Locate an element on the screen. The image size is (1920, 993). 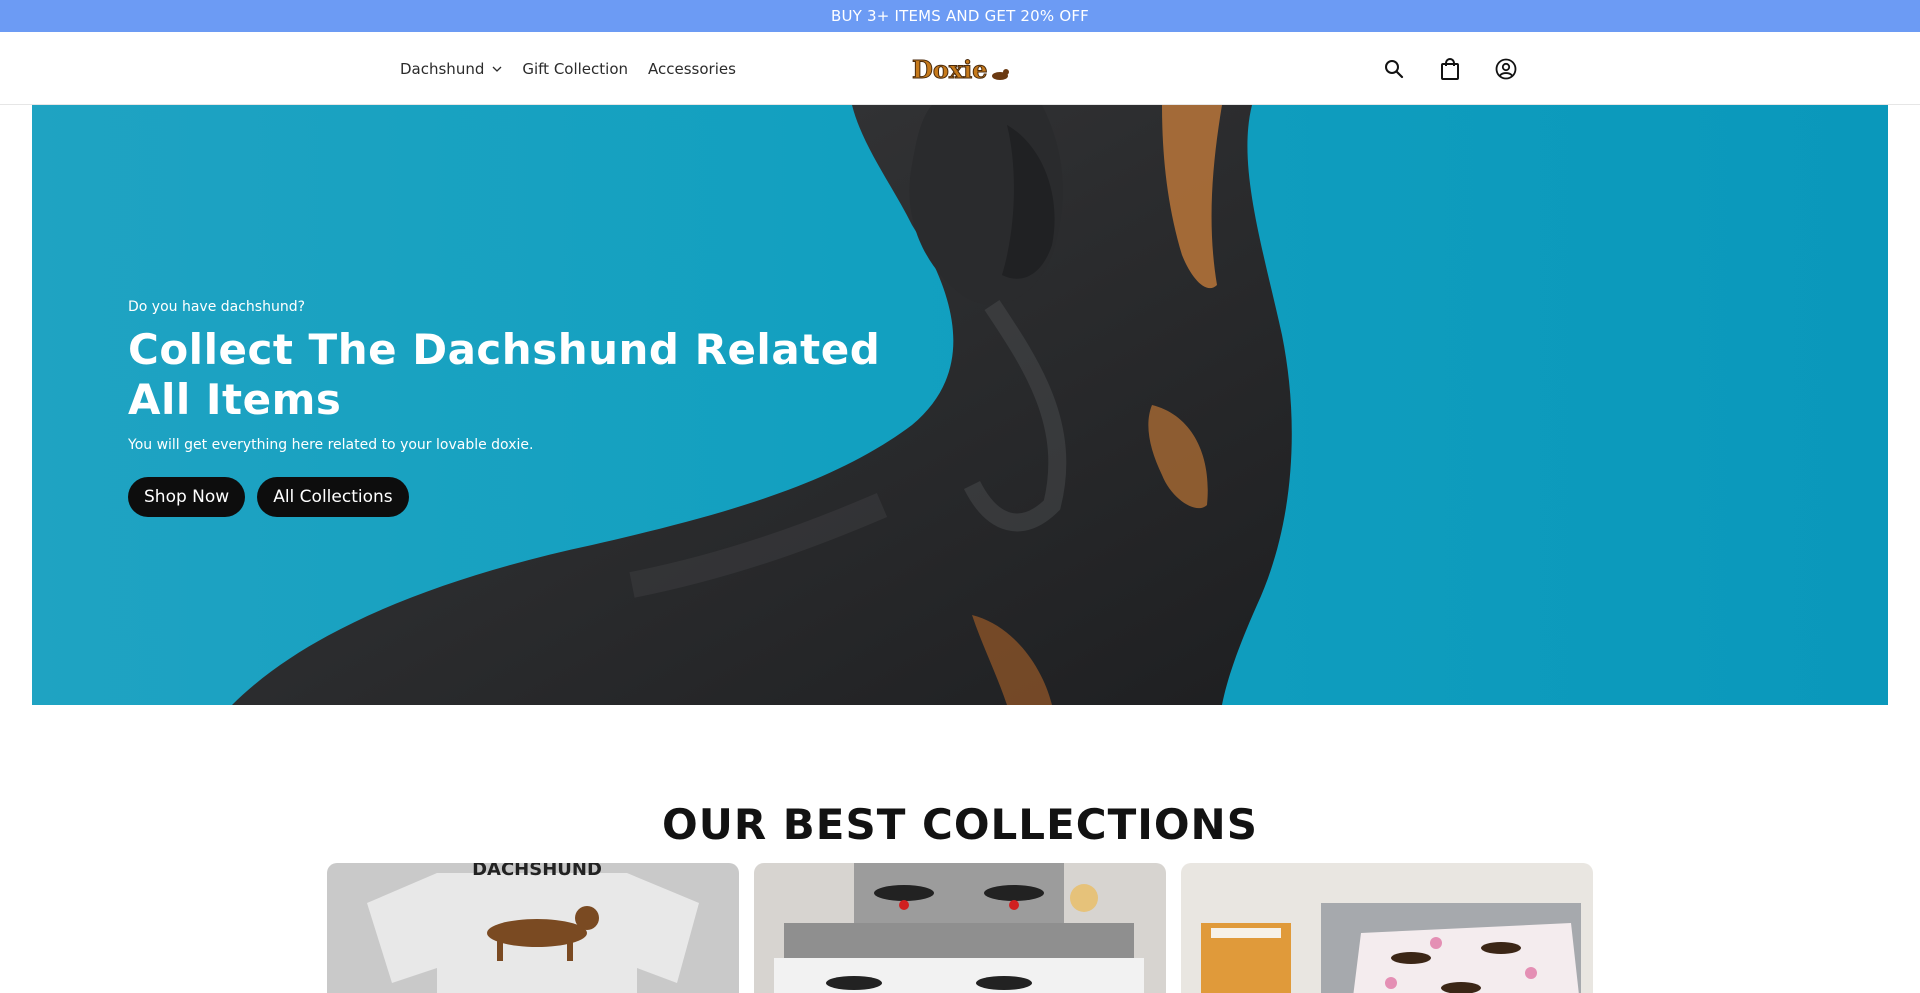
cart-button is located at coordinates (1450, 69).